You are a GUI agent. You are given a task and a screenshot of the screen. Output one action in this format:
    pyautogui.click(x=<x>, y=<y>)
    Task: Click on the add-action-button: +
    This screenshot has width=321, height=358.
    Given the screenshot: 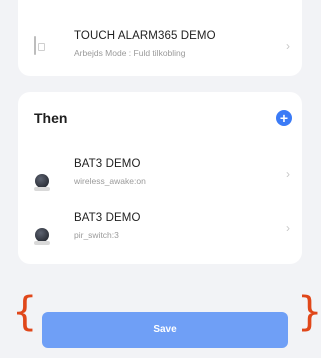 What is the action you would take?
    pyautogui.click(x=284, y=118)
    